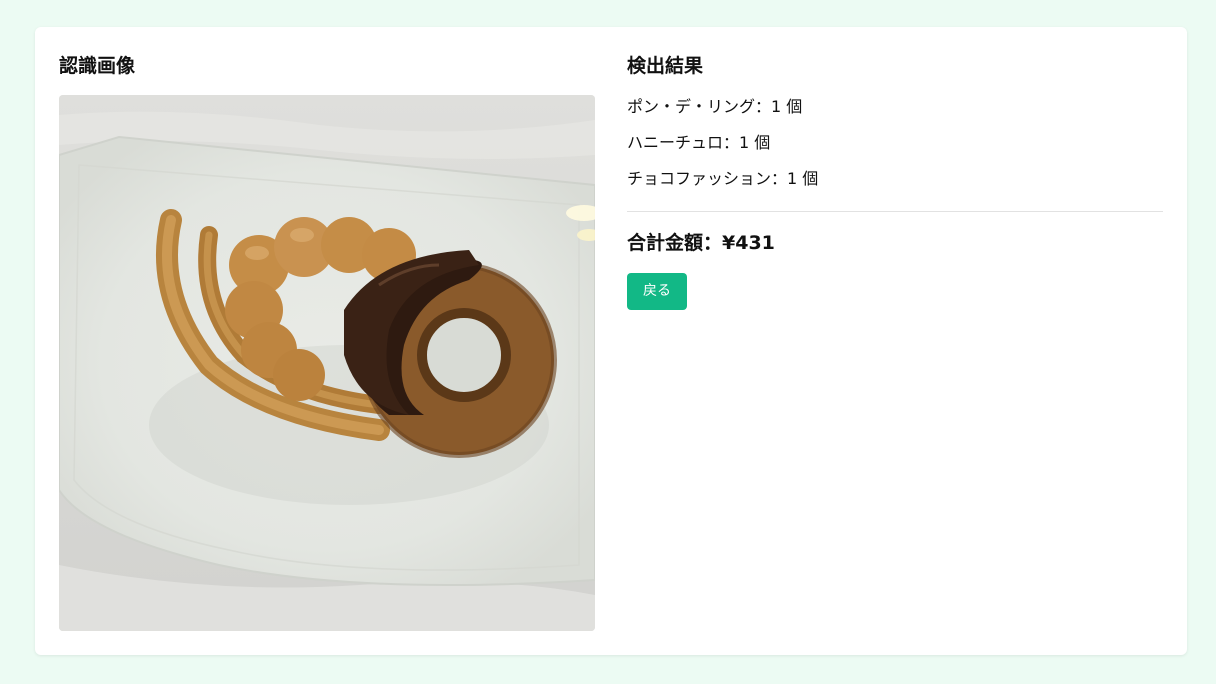 Image resolution: width=1216 pixels, height=684 pixels. I want to click on results-section-title: 検出結果, so click(665, 66).